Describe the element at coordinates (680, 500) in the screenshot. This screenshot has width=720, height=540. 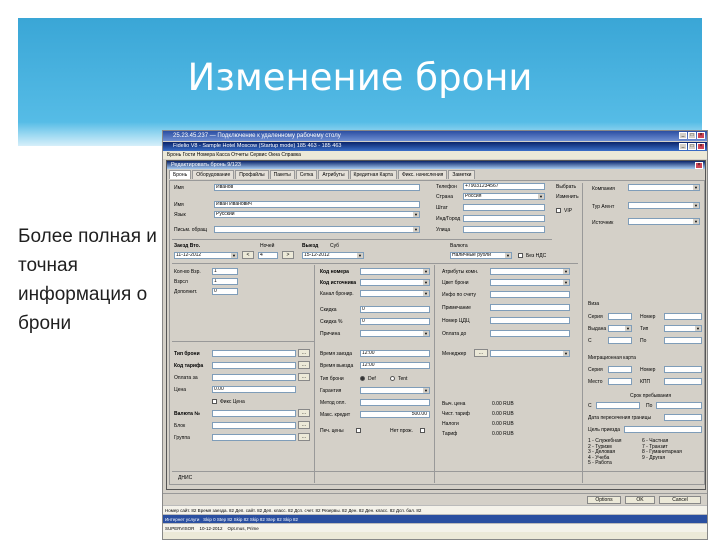
I see `cancel-button: Cancel` at that location.